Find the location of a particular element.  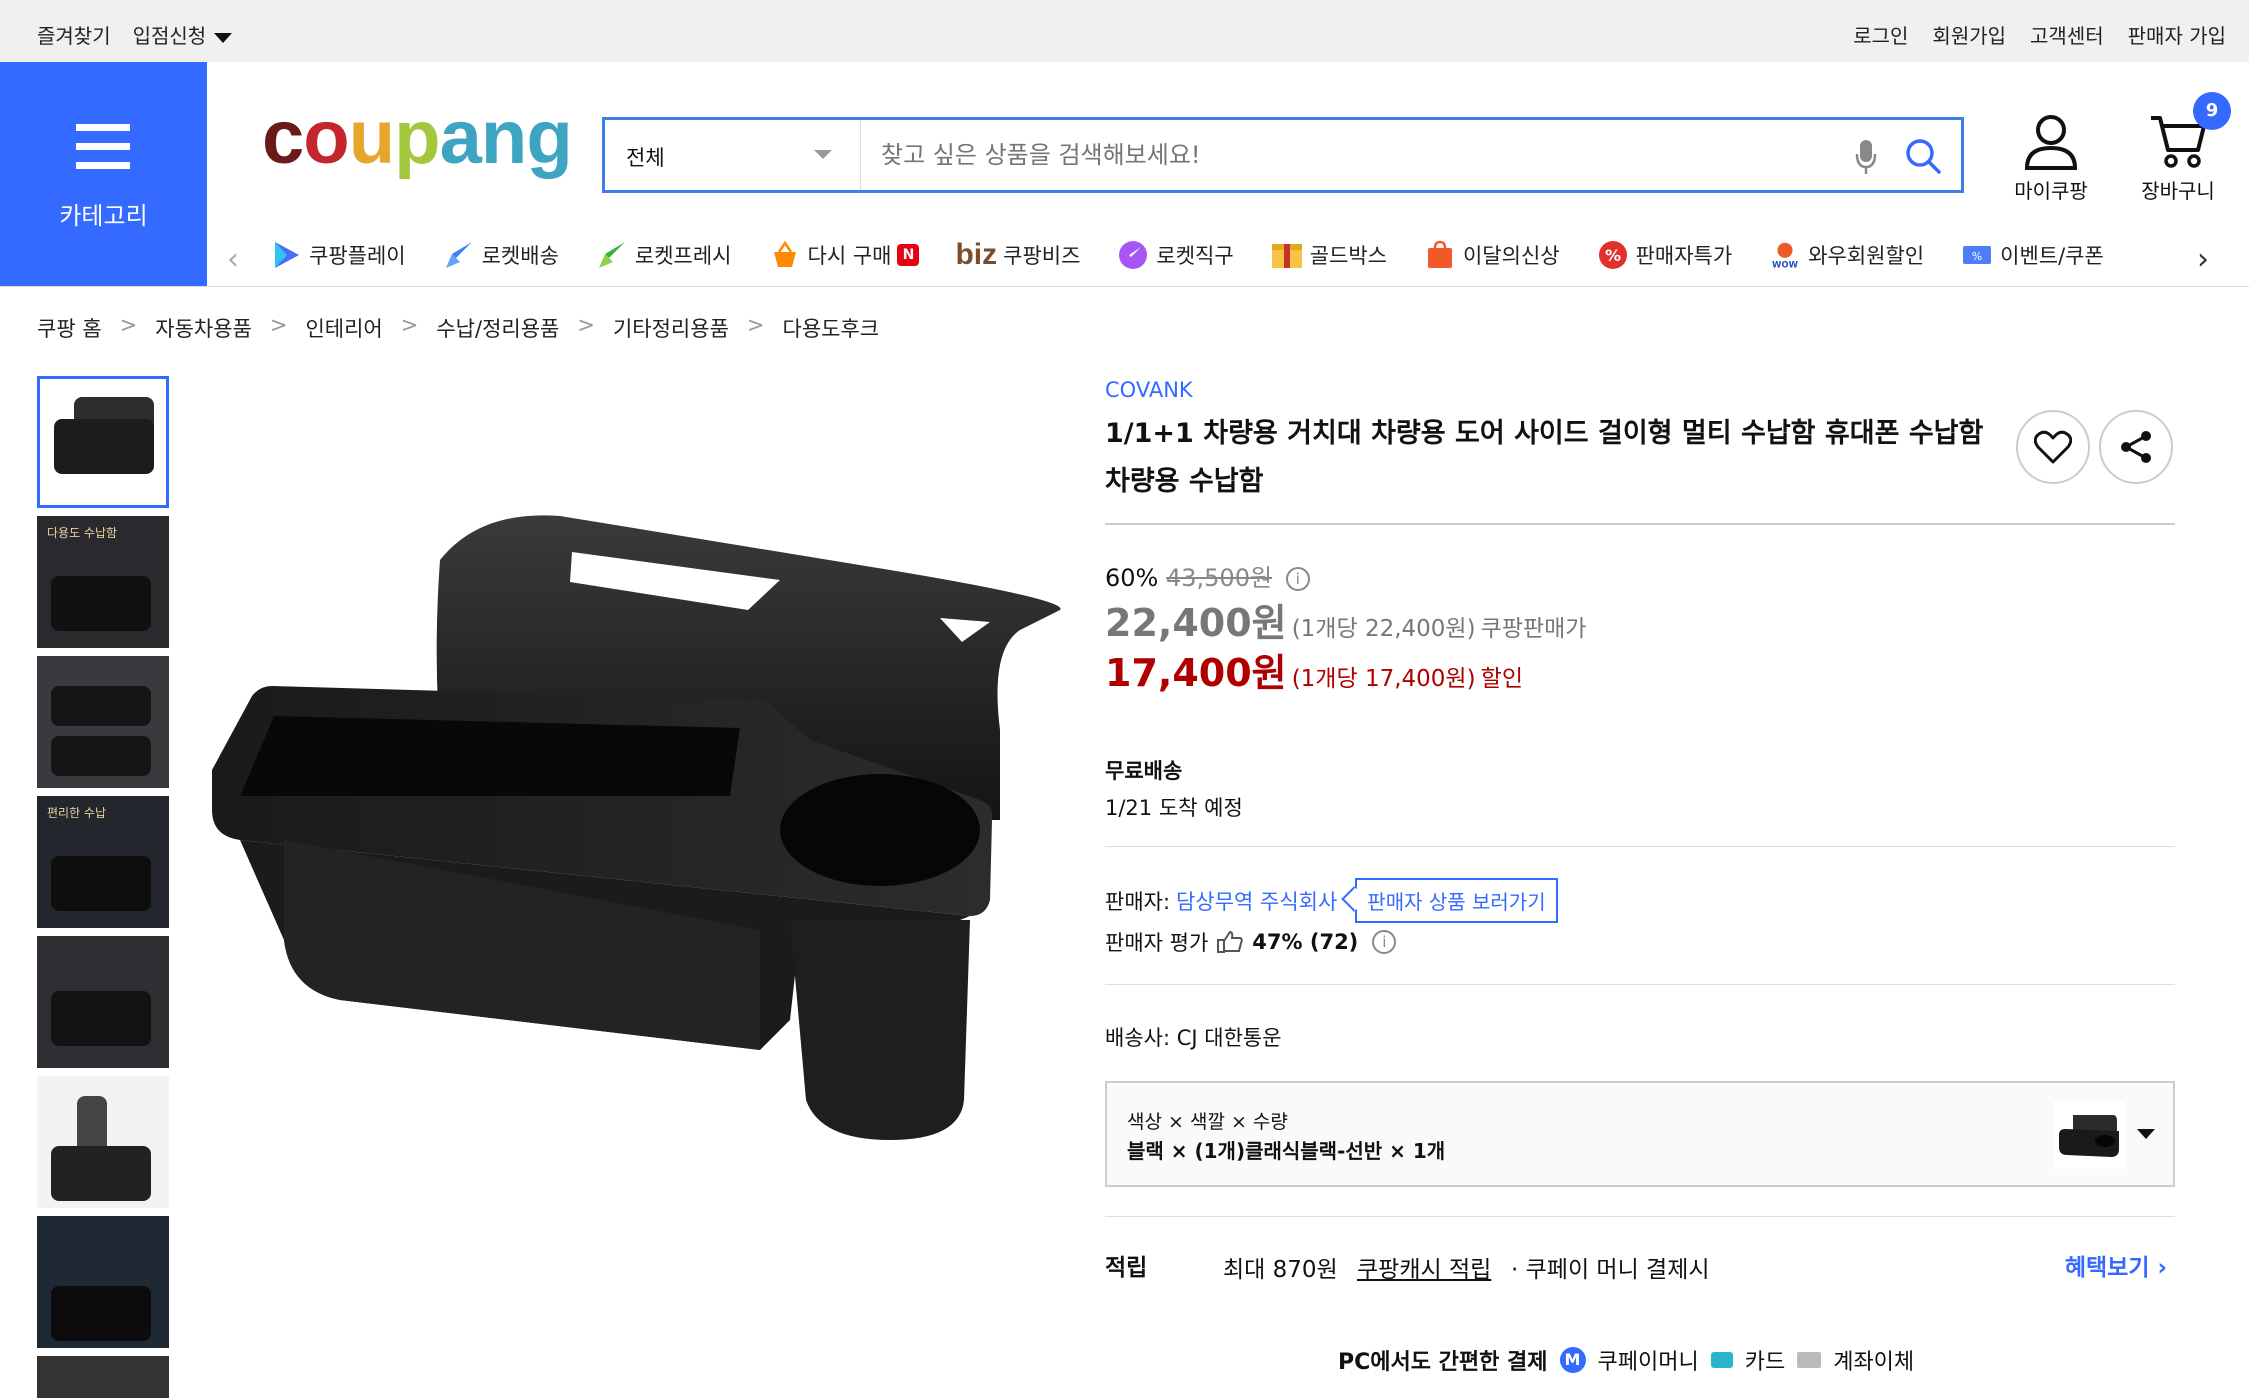

nav-item-goldbox: 골드박스 is located at coordinates (1328, 255).